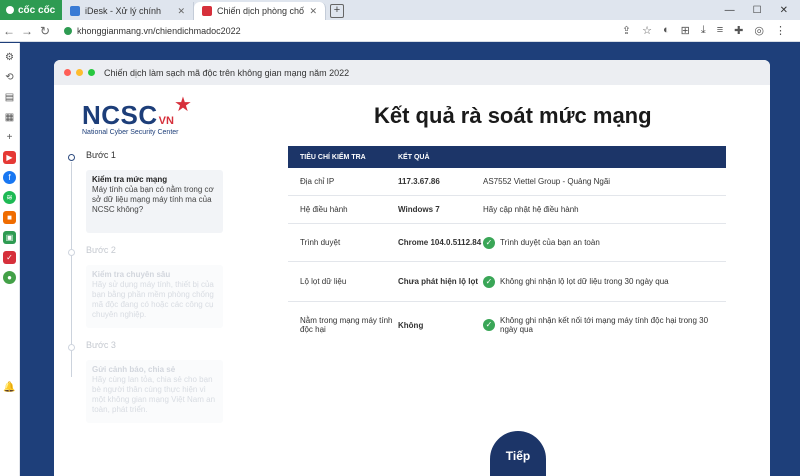 This screenshot has height=476, width=800. What do you see at coordinates (780, 30) in the screenshot?
I see `more-icon: ⋮` at bounding box center [780, 30].